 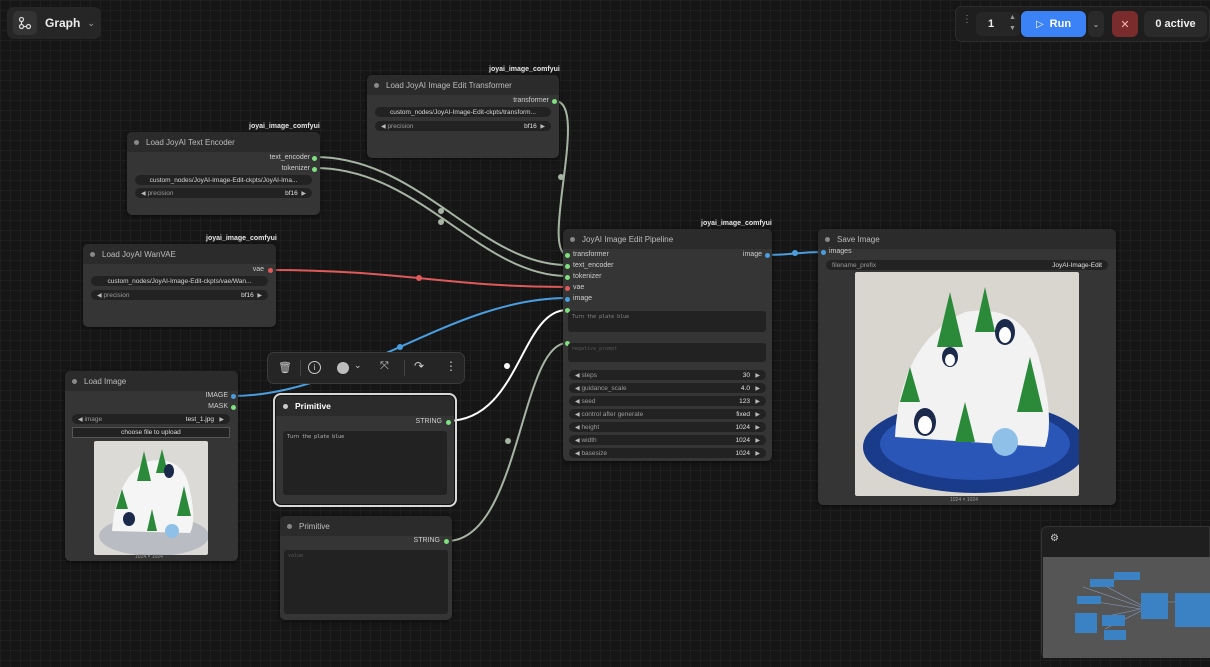 I want to click on fit-view-icon: ⤧, so click(x=384, y=366).